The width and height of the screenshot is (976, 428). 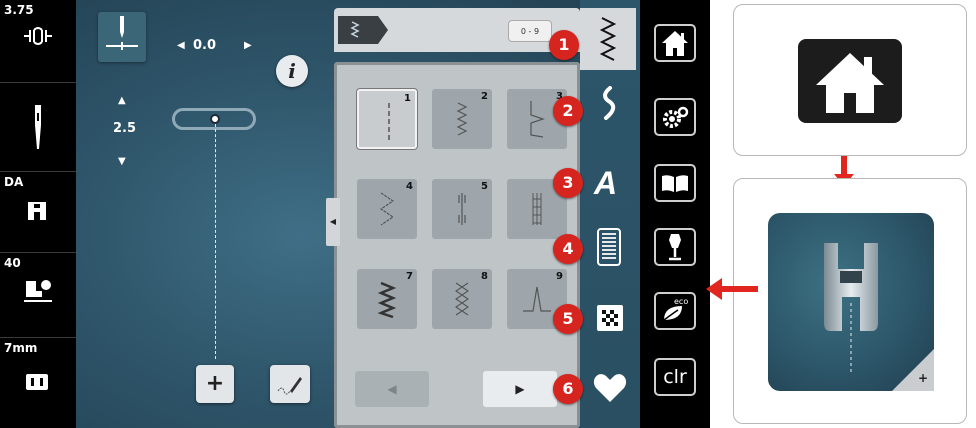 What do you see at coordinates (457, 30) in the screenshot?
I see `panel-header: 0 - 9` at bounding box center [457, 30].